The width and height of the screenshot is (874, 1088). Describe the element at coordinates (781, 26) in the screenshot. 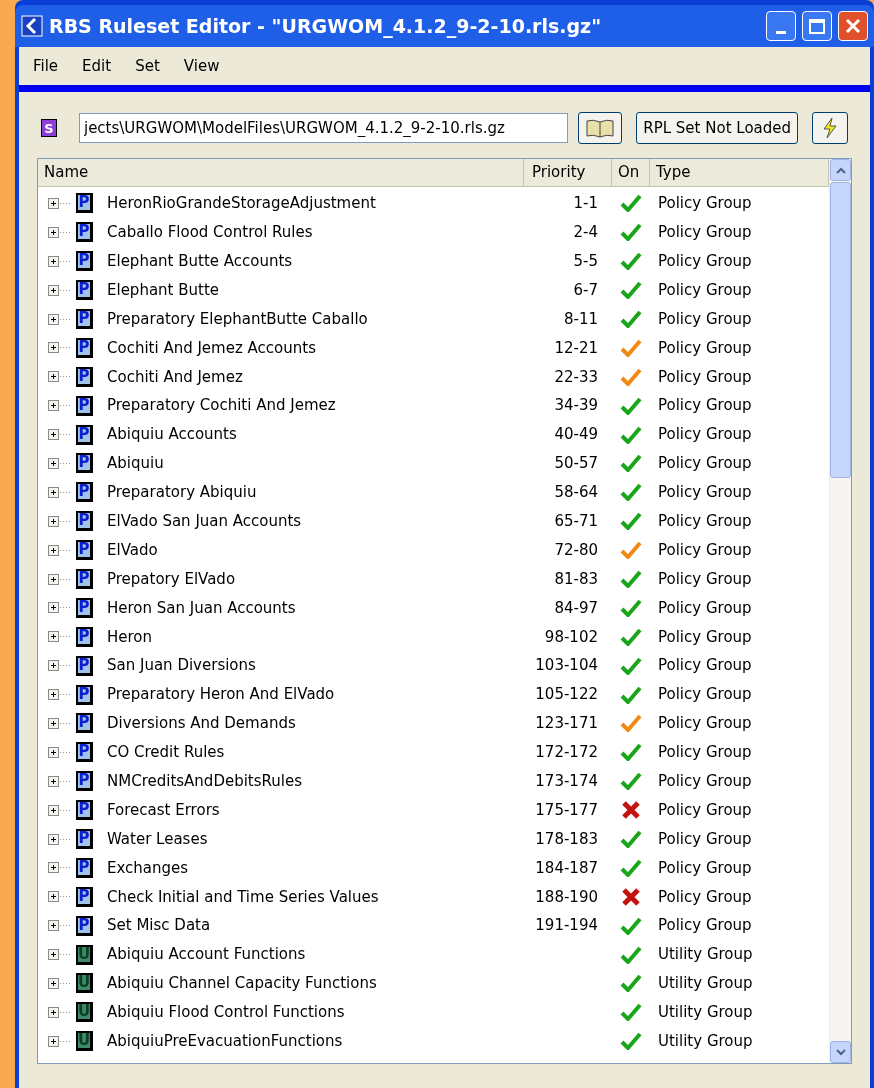

I see `minimize-button` at that location.